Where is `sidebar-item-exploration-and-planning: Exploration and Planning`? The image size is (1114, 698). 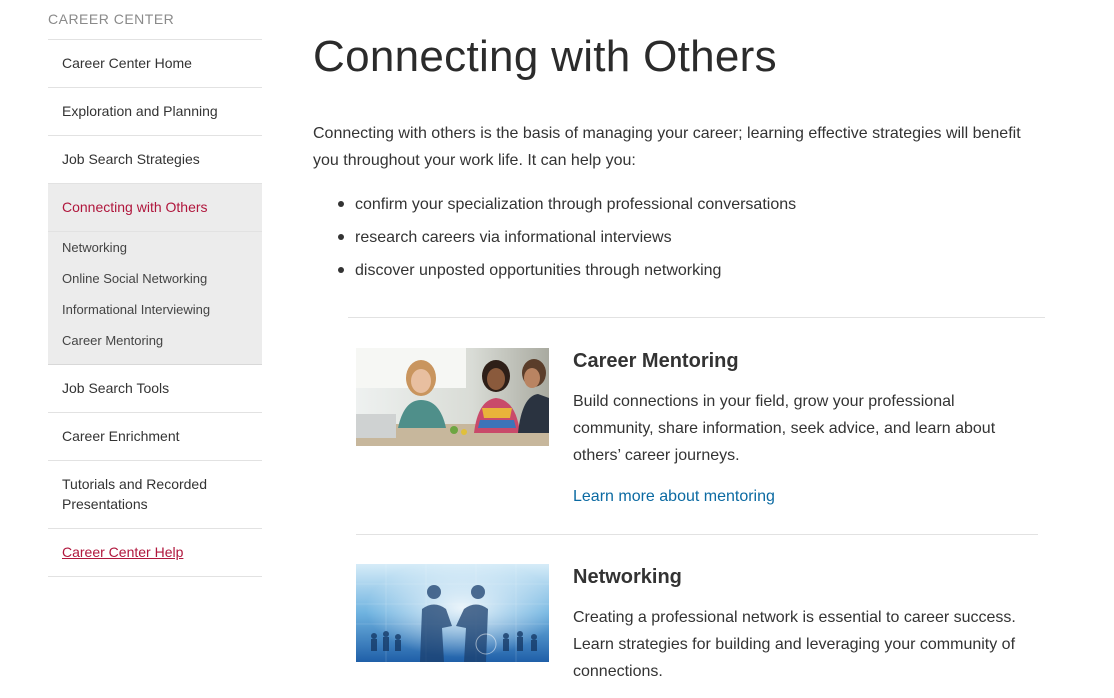
sidebar-item-exploration-and-planning: Exploration and Planning is located at coordinates (155, 112).